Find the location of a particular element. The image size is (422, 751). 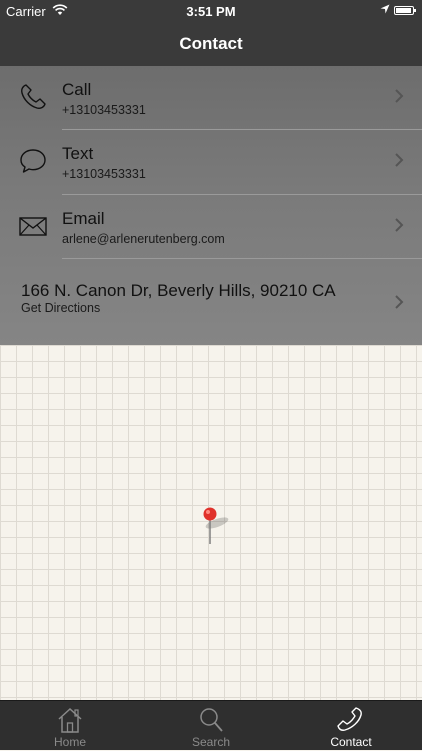

map-pin-icon is located at coordinates (220, 526).